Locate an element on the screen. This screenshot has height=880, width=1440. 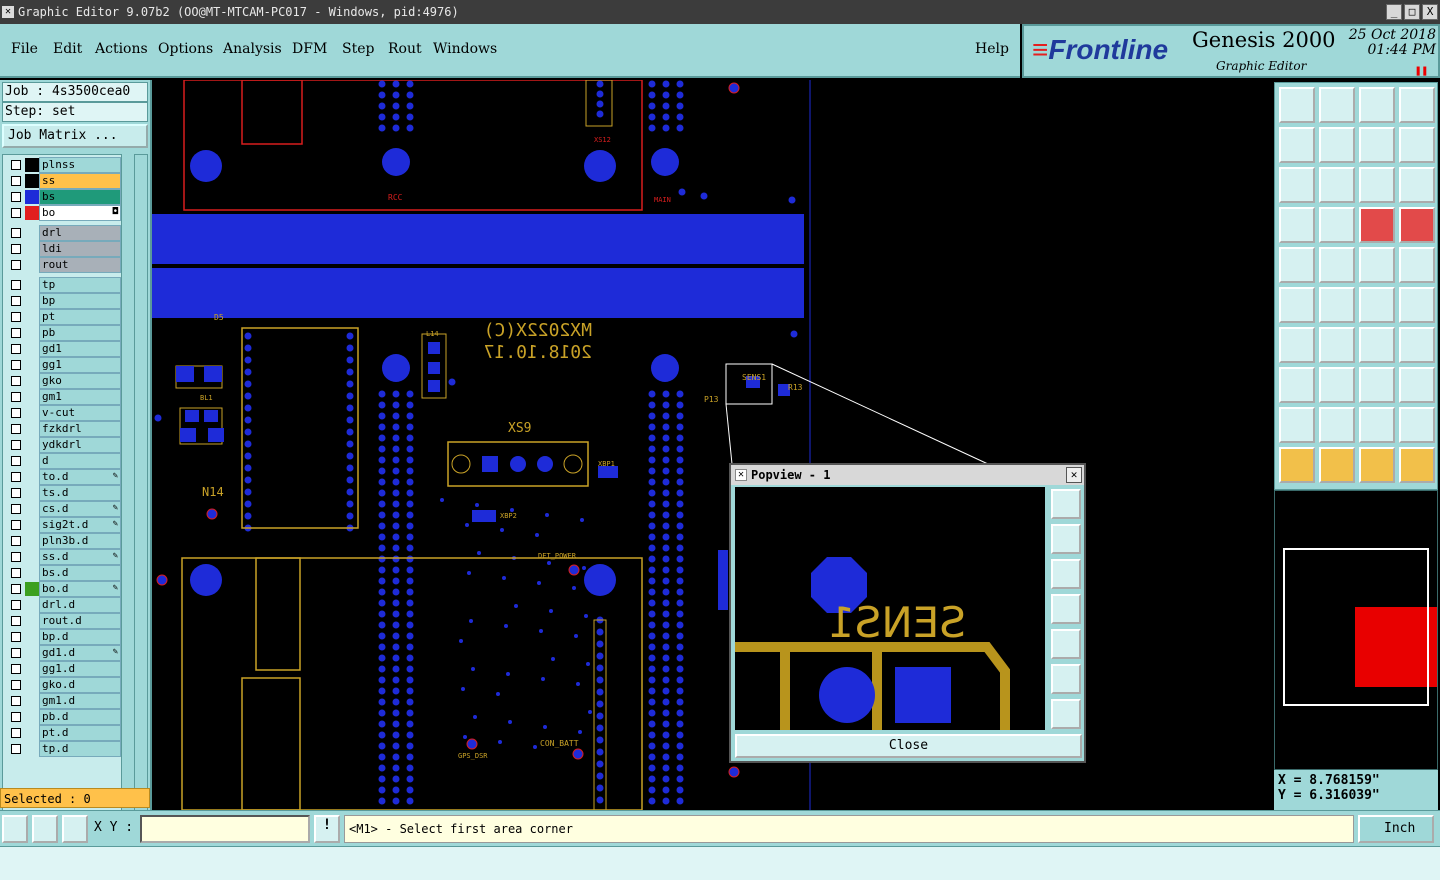
layer-row: pln3b.d is located at coordinates (63, 541).